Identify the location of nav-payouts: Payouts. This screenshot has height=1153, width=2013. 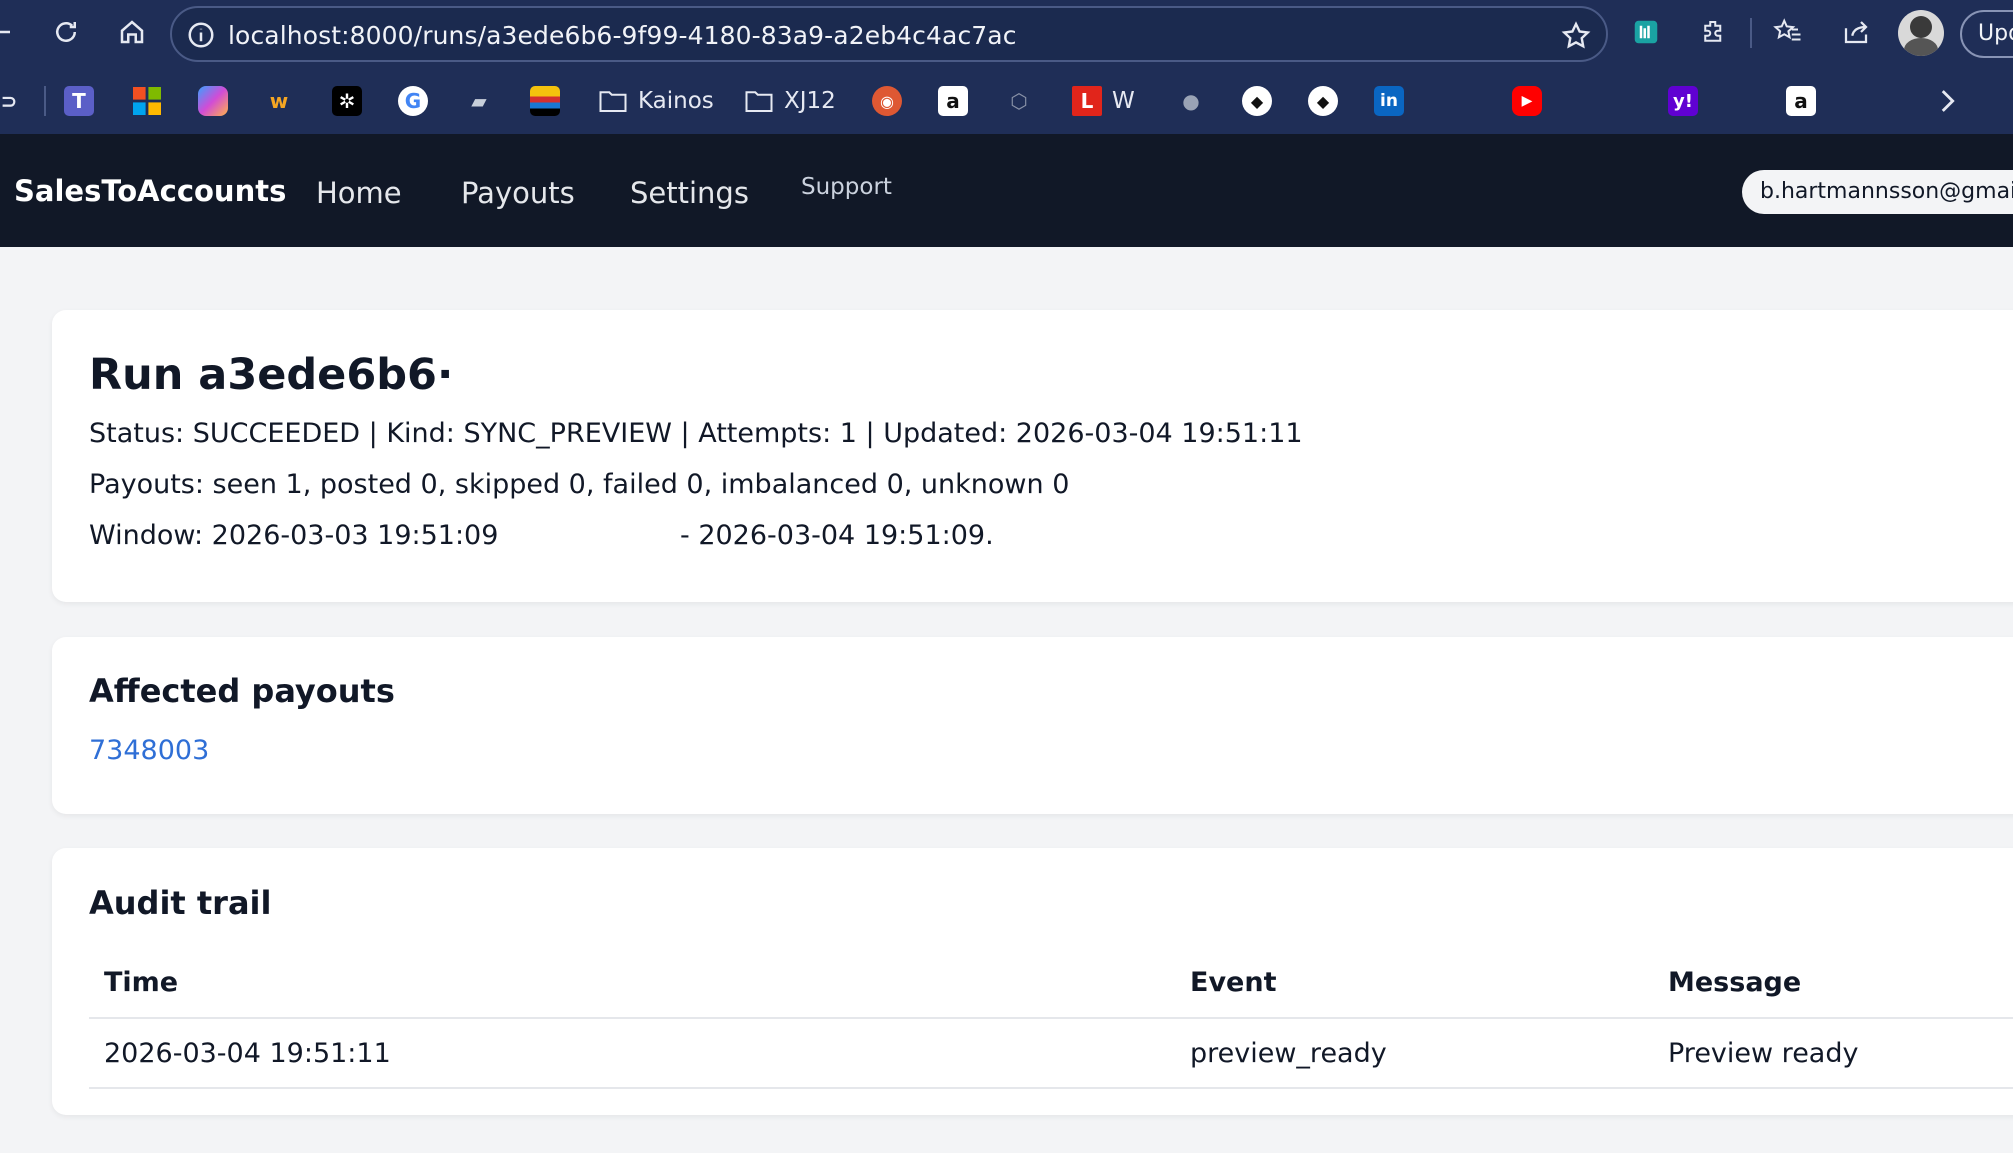
(518, 193).